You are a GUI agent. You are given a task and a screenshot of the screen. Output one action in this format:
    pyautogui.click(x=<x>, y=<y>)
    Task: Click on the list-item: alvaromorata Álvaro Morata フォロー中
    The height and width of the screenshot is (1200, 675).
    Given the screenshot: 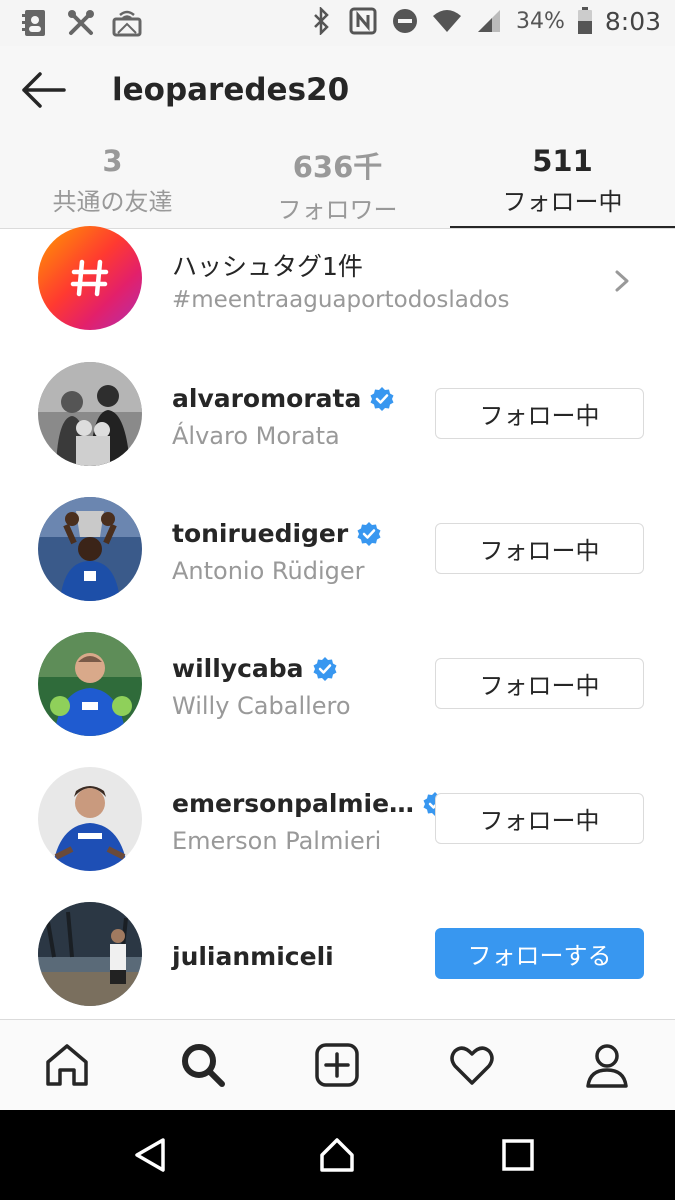 What is the action you would take?
    pyautogui.click(x=337, y=422)
    